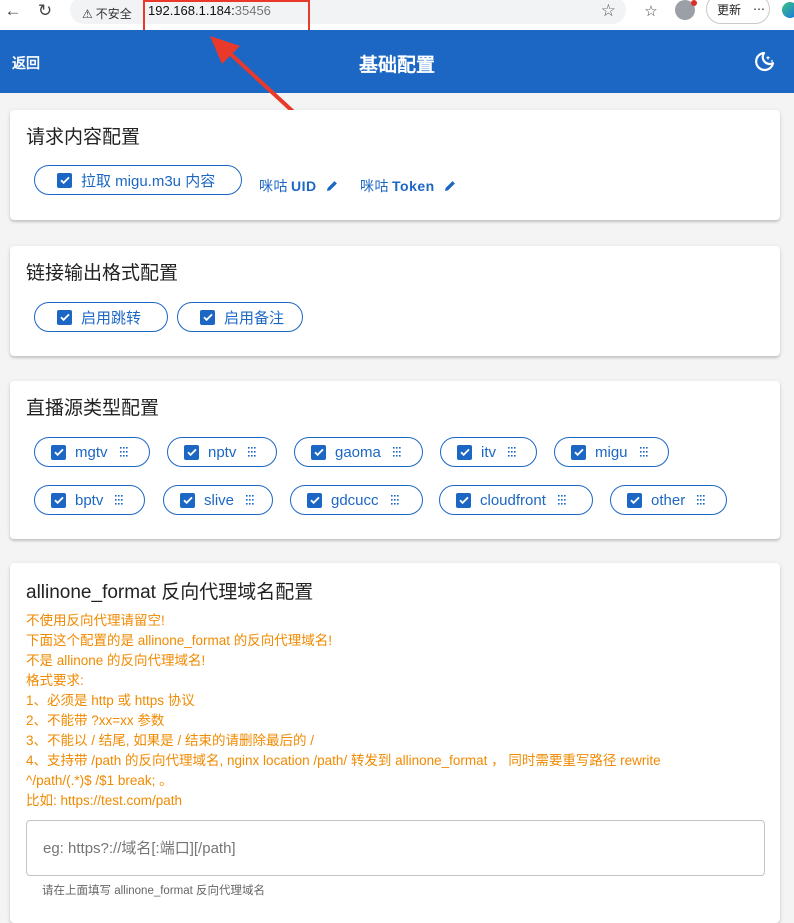 The image size is (794, 923). What do you see at coordinates (651, 11) in the screenshot?
I see `favorites-icon: ☆` at bounding box center [651, 11].